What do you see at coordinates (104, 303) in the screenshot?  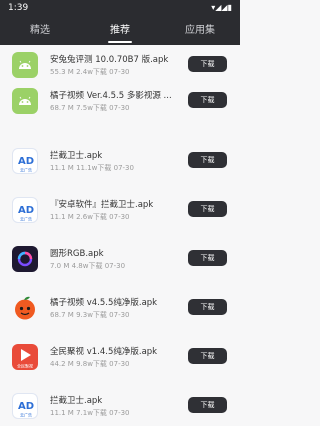 I see `app-title: 橘子视频 v4.5.5纯净版.apk` at bounding box center [104, 303].